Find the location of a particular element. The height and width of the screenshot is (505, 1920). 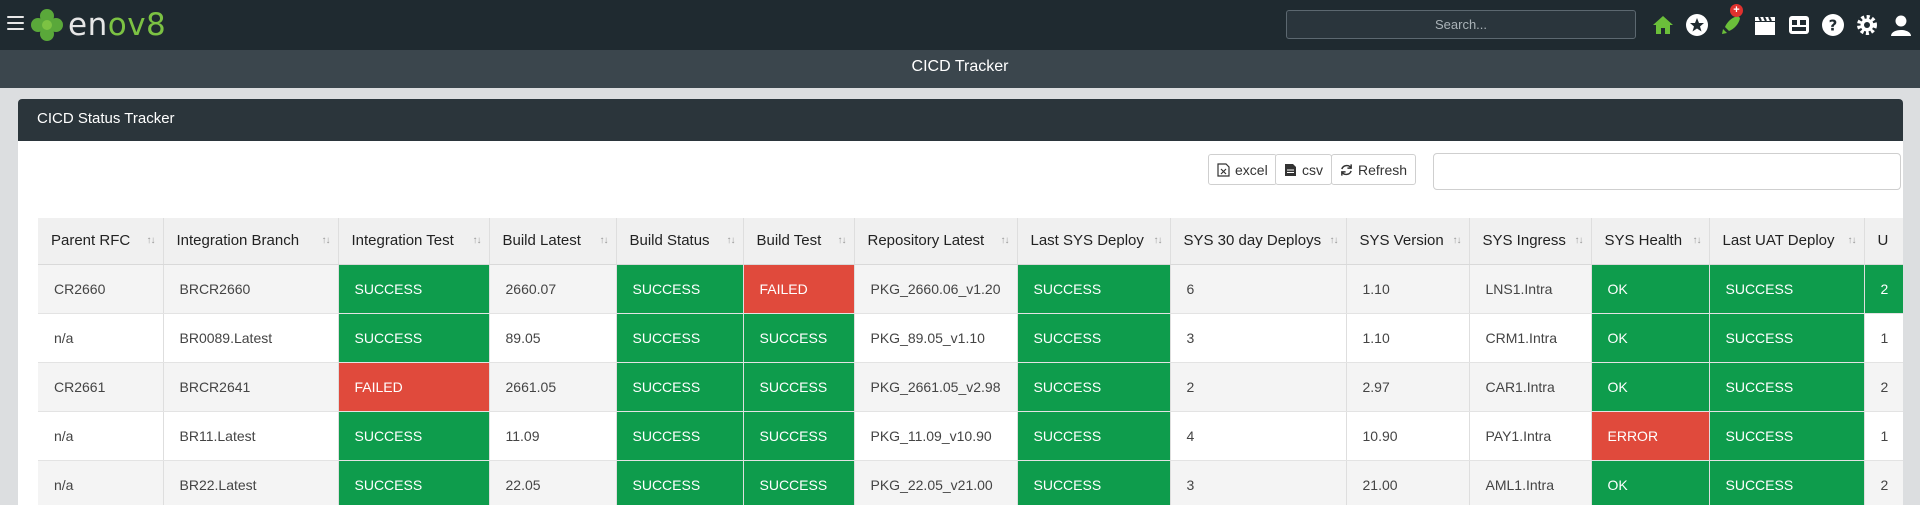

column-header: SYS Version ↑↓ is located at coordinates (1408, 241).